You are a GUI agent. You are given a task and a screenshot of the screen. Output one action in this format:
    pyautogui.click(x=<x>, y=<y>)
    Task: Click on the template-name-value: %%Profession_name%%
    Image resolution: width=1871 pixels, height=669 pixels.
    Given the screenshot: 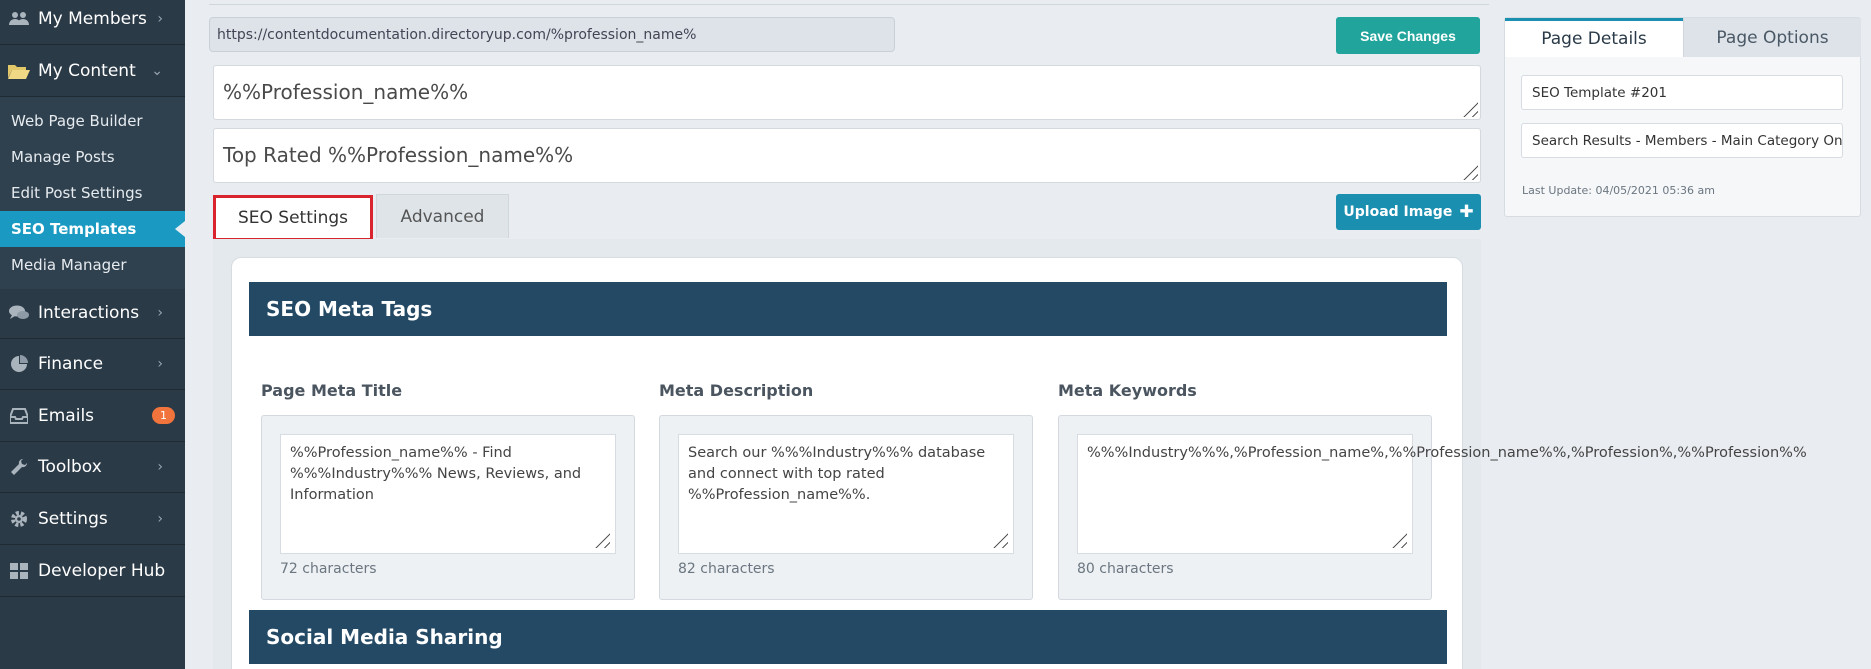 What is the action you would take?
    pyautogui.click(x=346, y=92)
    